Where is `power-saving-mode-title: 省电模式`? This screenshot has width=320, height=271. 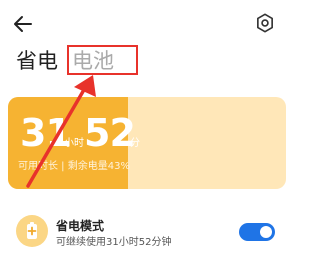
power-saving-mode-title: 省电模式 is located at coordinates (80, 226).